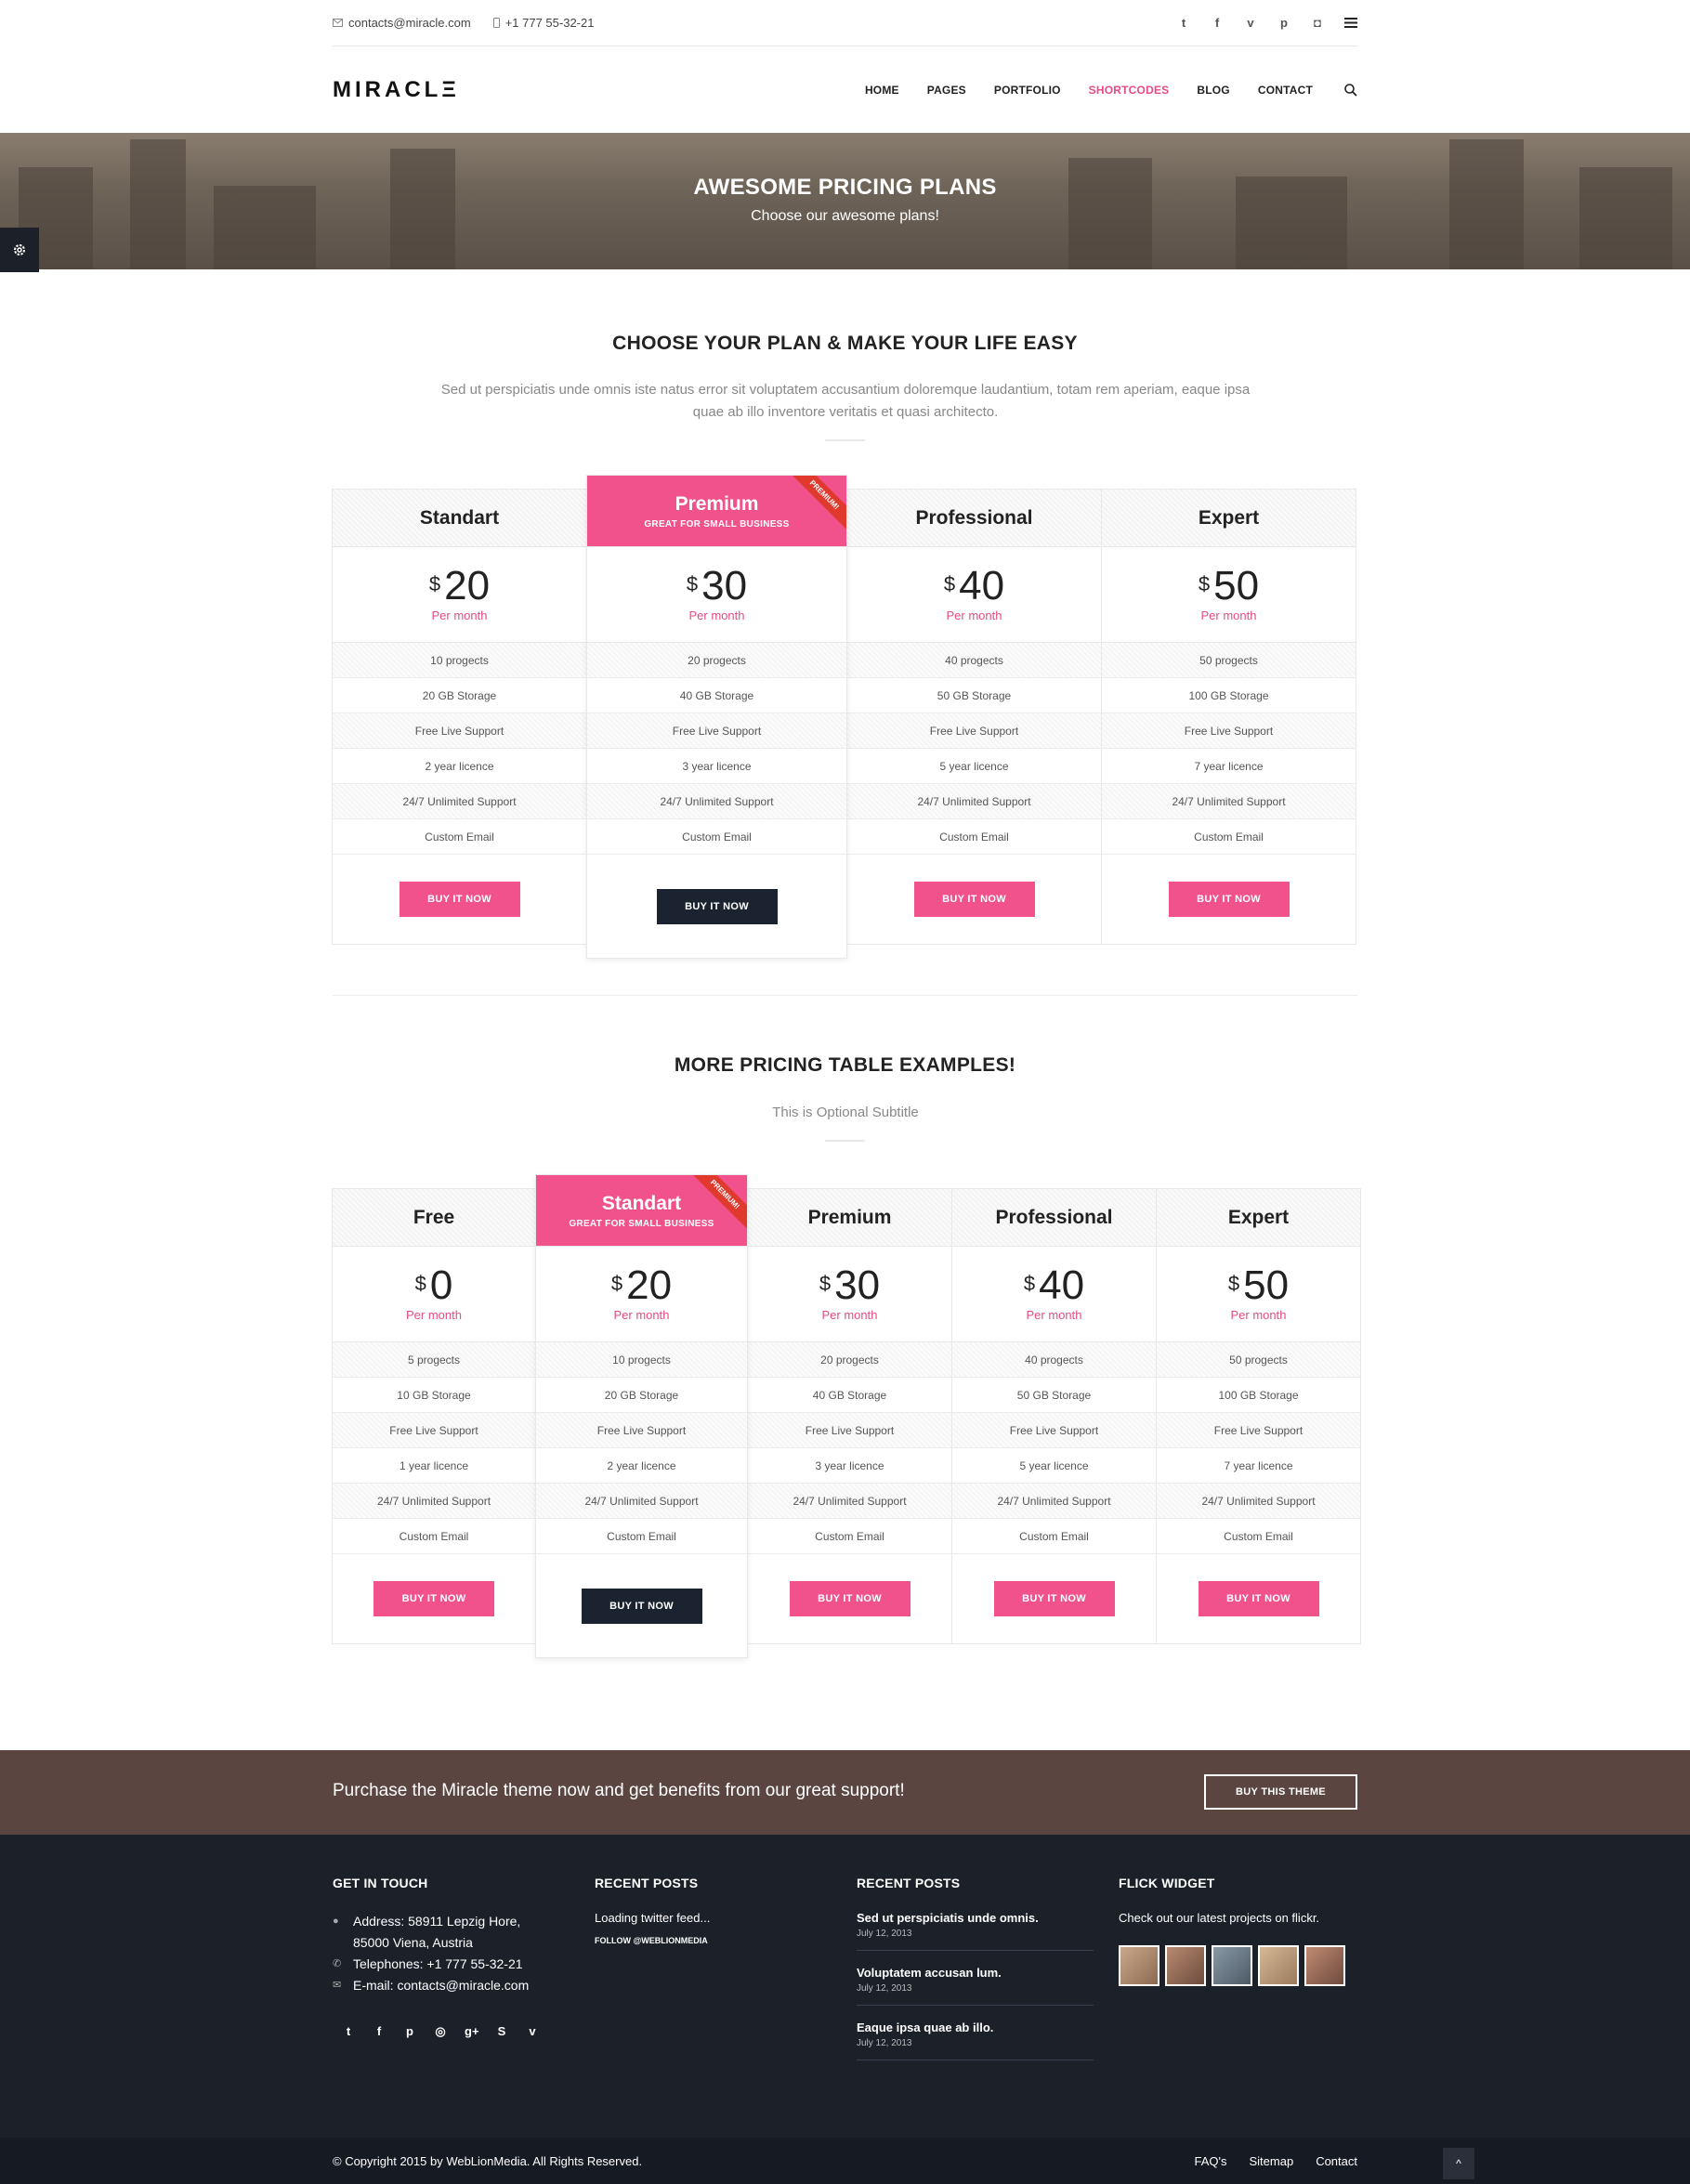 This screenshot has height=2184, width=1690. What do you see at coordinates (1229, 695) in the screenshot?
I see `feature-item: 100 GB Storage` at bounding box center [1229, 695].